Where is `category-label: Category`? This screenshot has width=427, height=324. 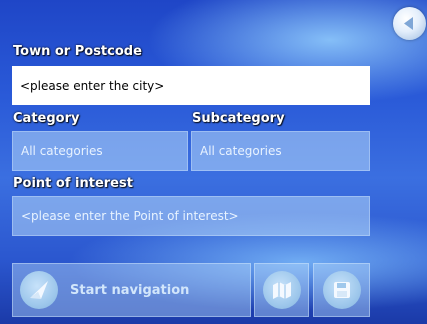 category-label: Category is located at coordinates (46, 118).